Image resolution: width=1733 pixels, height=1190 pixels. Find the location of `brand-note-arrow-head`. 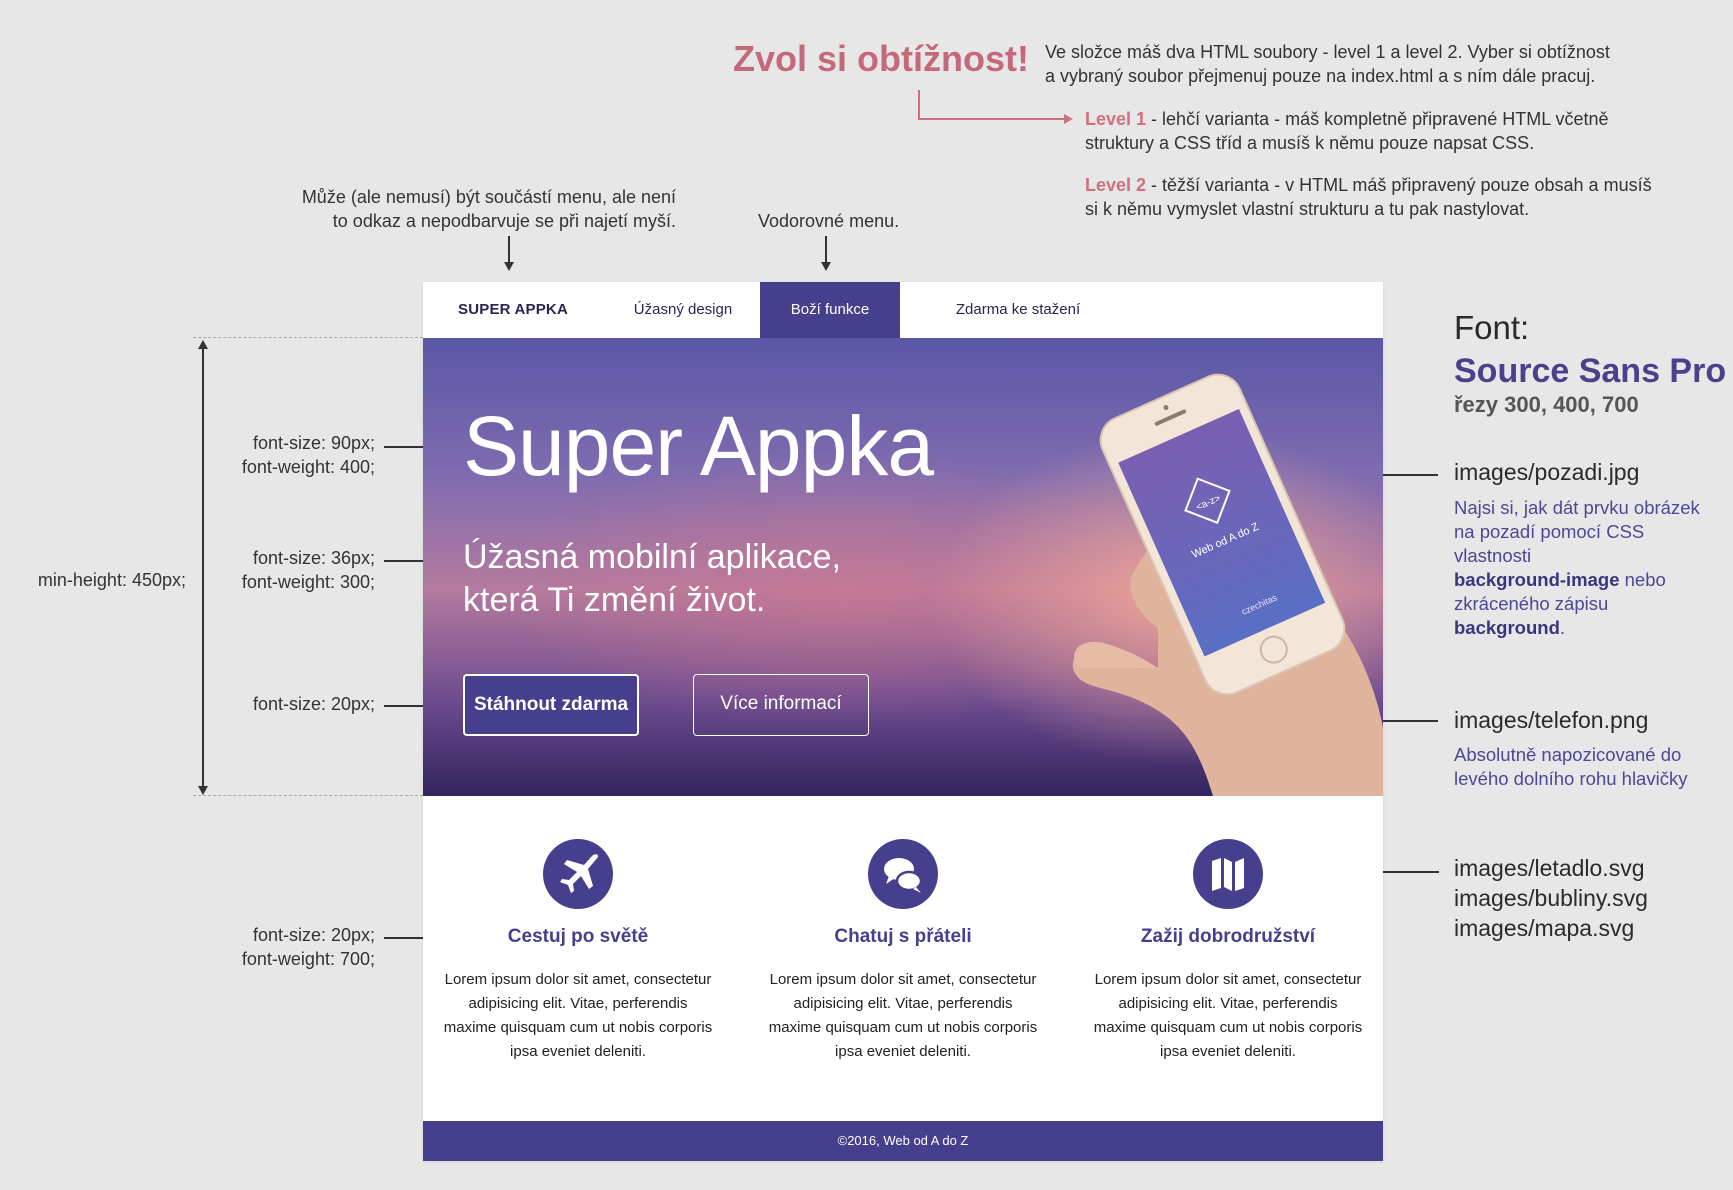

brand-note-arrow-head is located at coordinates (509, 266).